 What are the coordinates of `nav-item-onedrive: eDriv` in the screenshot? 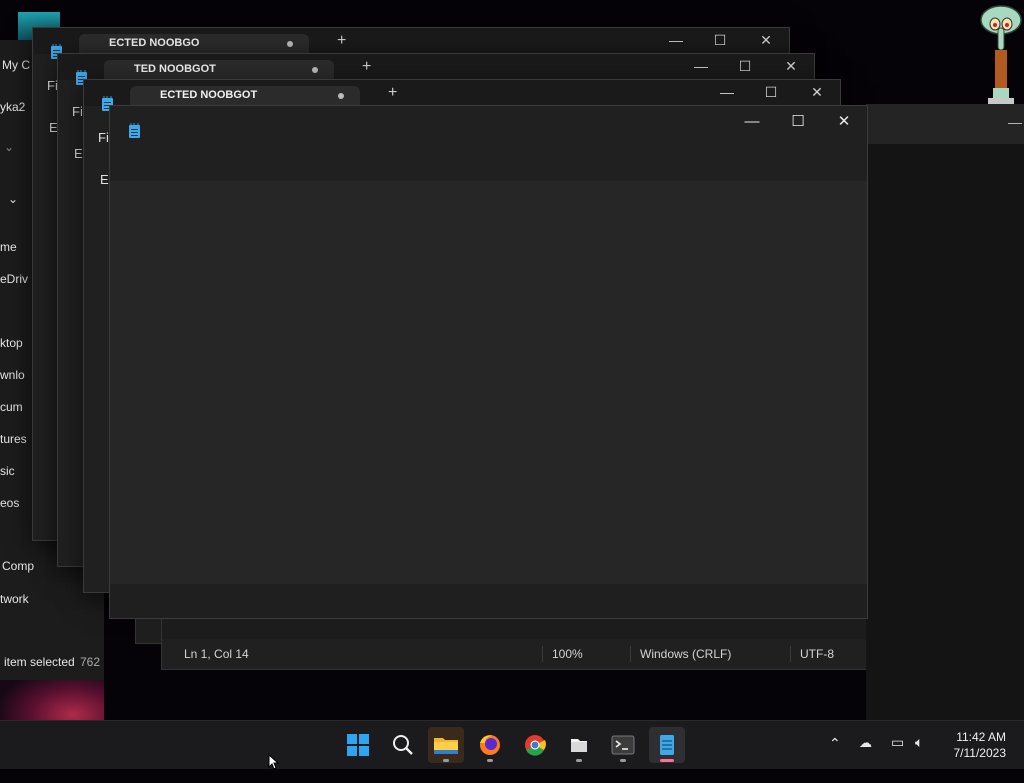 It's located at (14, 279).